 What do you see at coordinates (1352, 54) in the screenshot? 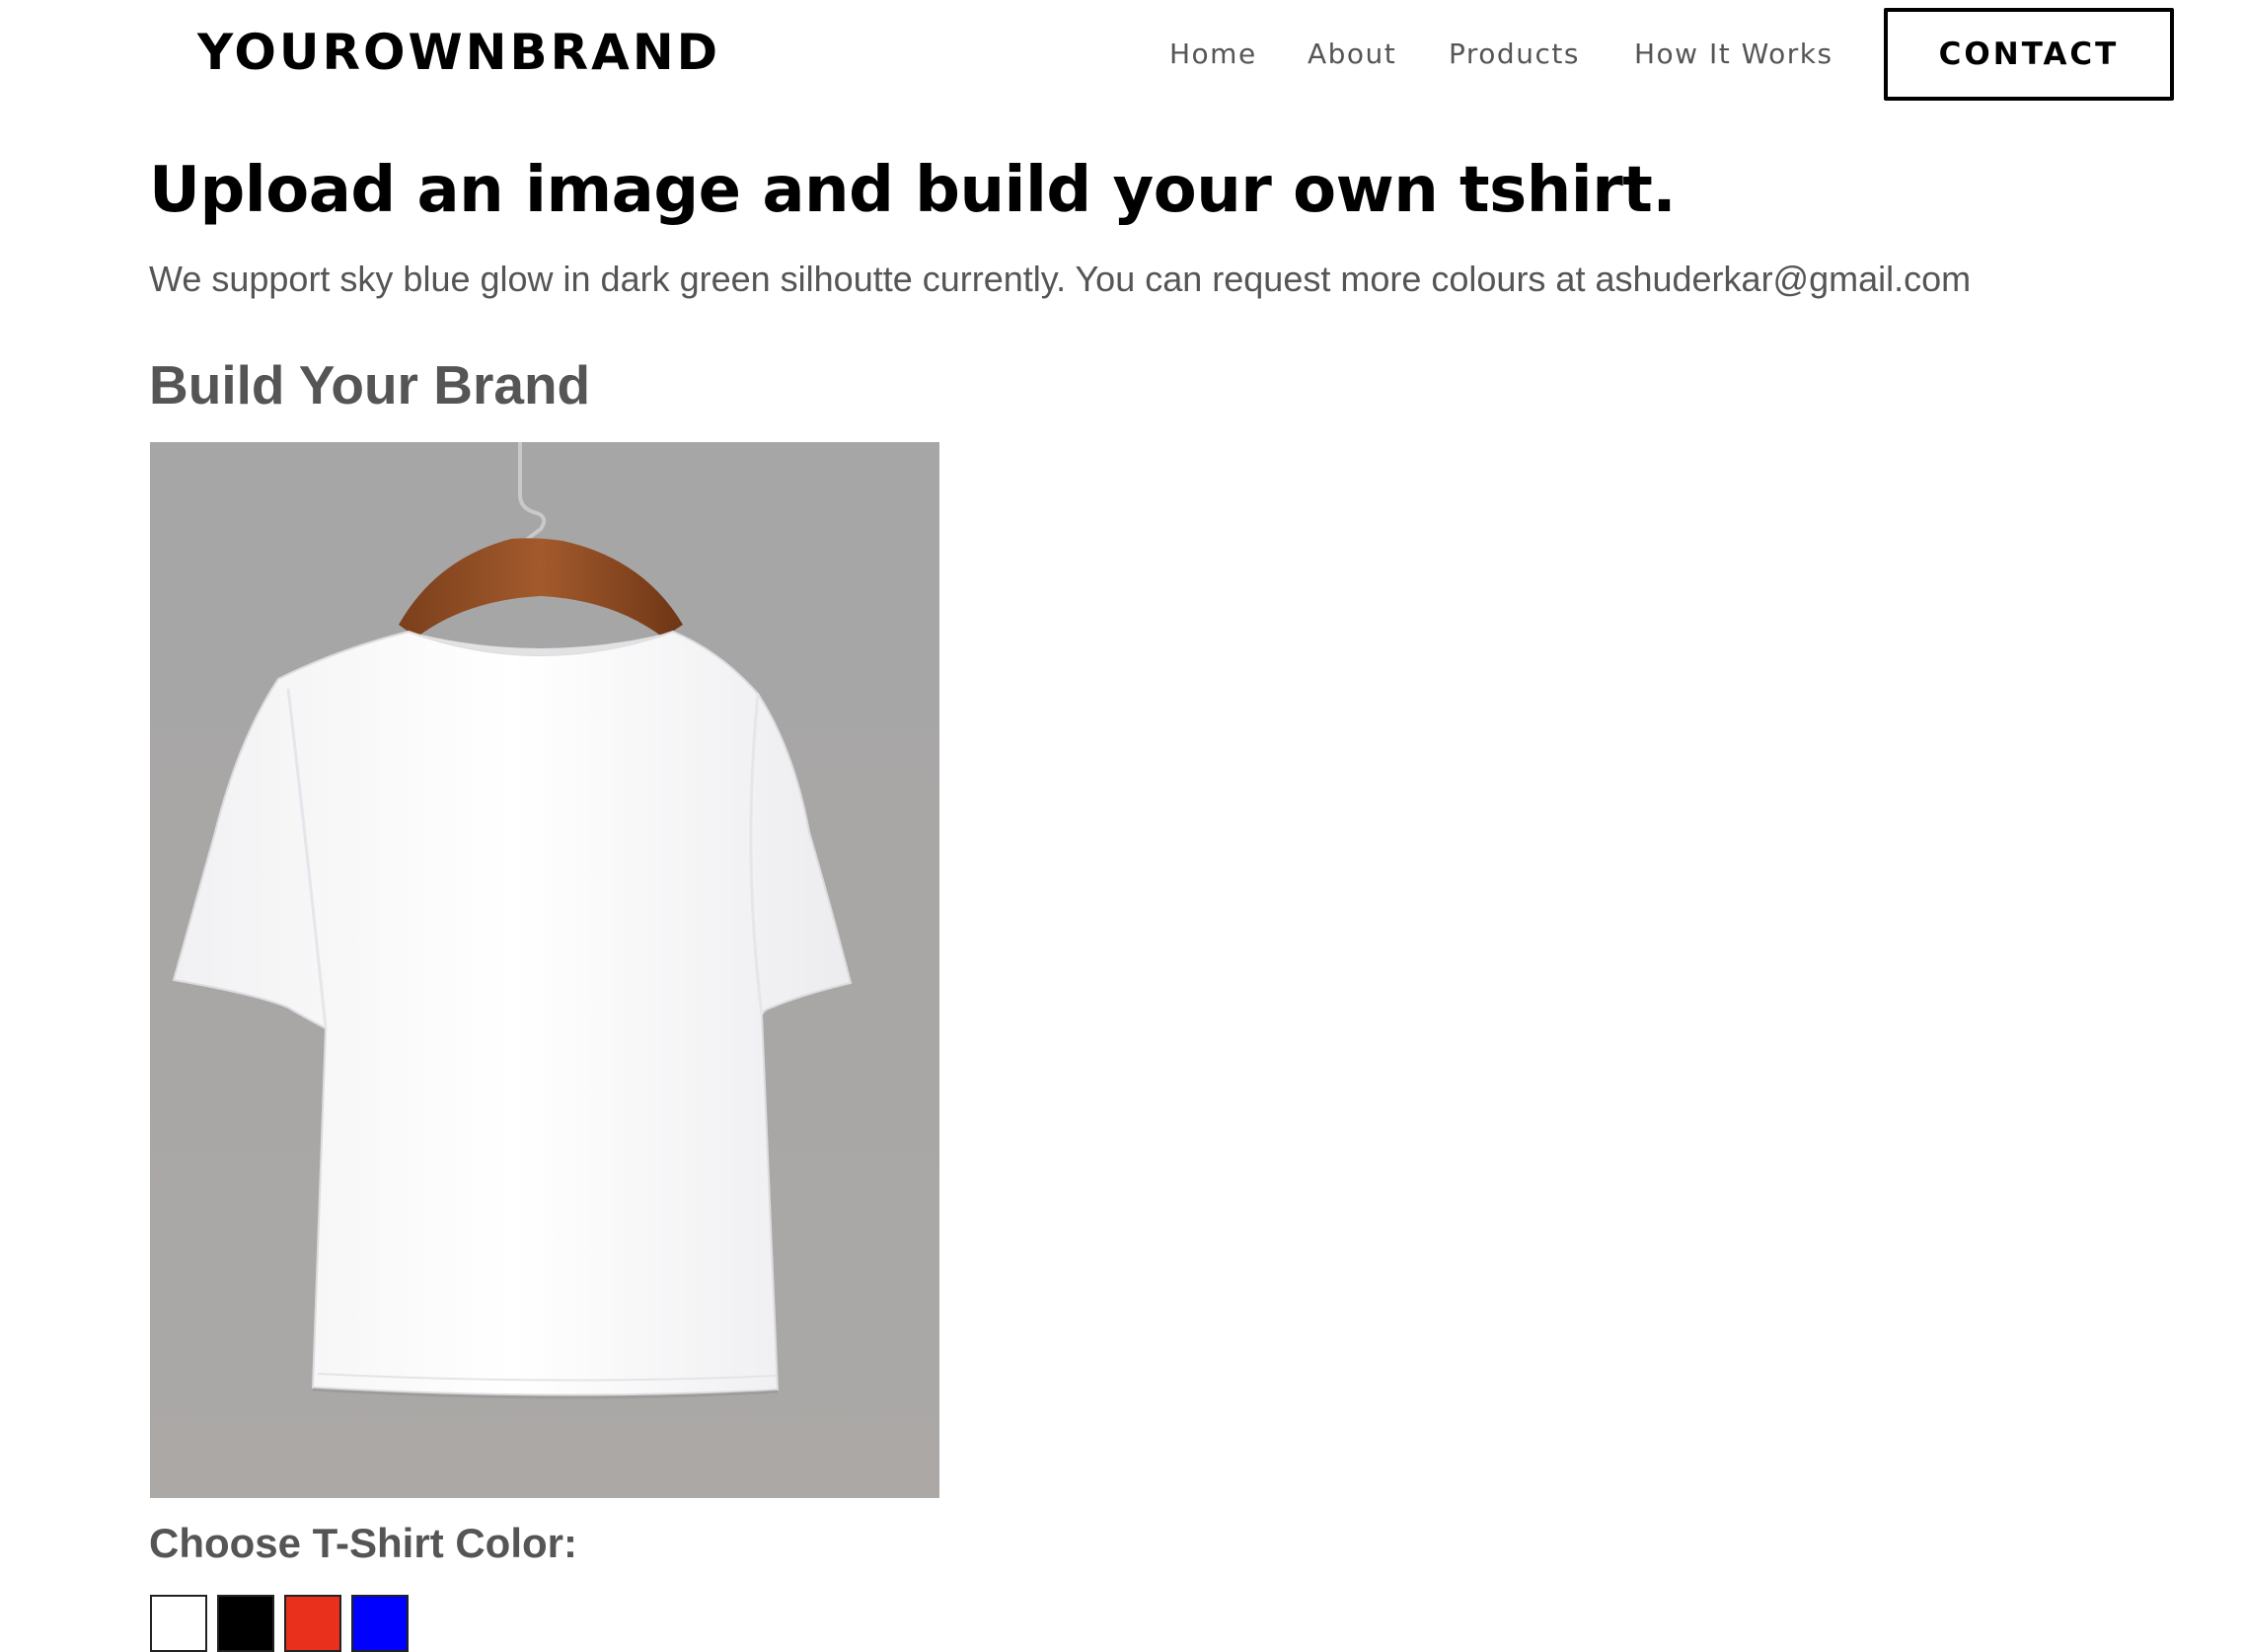
I see `nav-about-link: About` at bounding box center [1352, 54].